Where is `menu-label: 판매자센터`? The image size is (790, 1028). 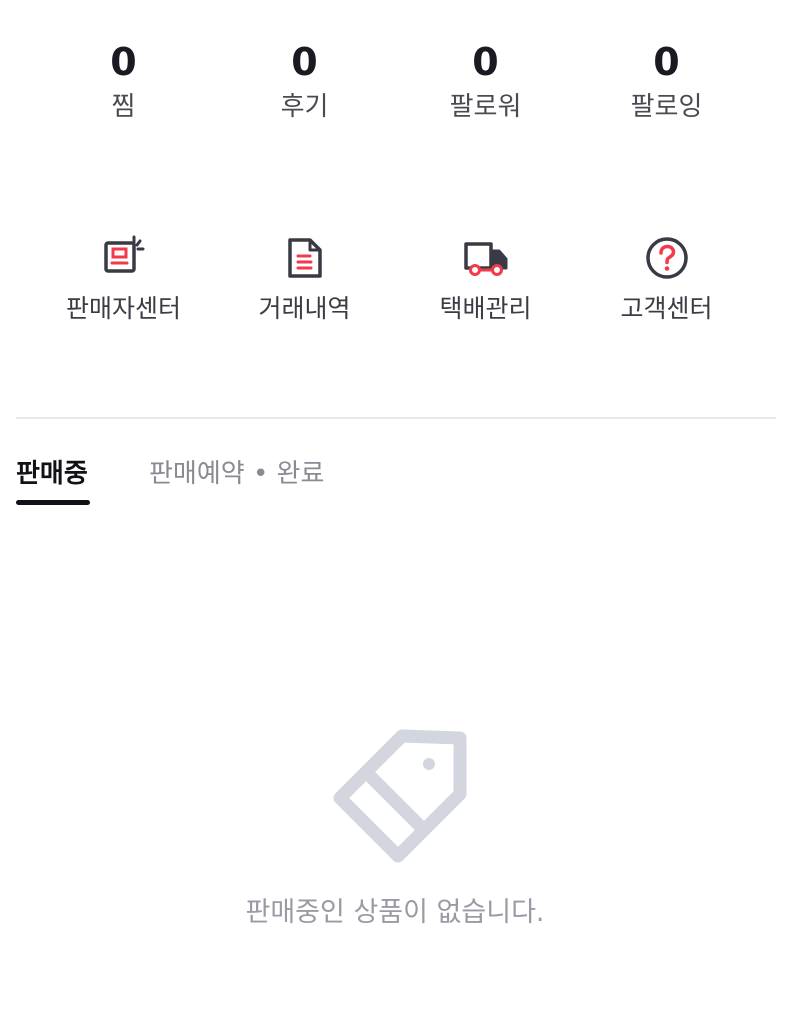
menu-label: 판매자센터 is located at coordinates (123, 308).